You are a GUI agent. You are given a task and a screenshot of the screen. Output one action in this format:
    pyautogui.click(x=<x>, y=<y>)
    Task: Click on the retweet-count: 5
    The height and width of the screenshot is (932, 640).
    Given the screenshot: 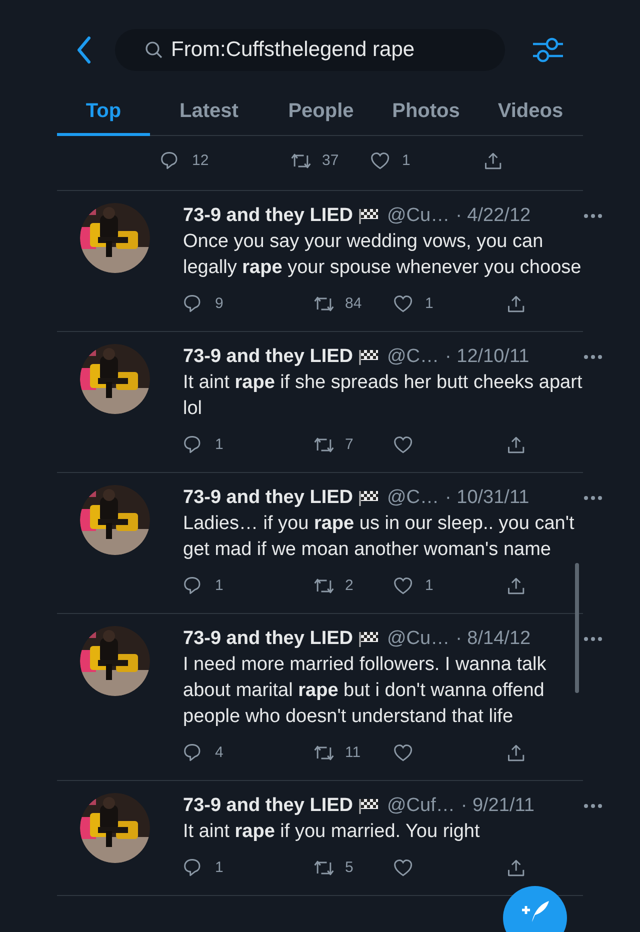 What is the action you would take?
    pyautogui.click(x=349, y=868)
    